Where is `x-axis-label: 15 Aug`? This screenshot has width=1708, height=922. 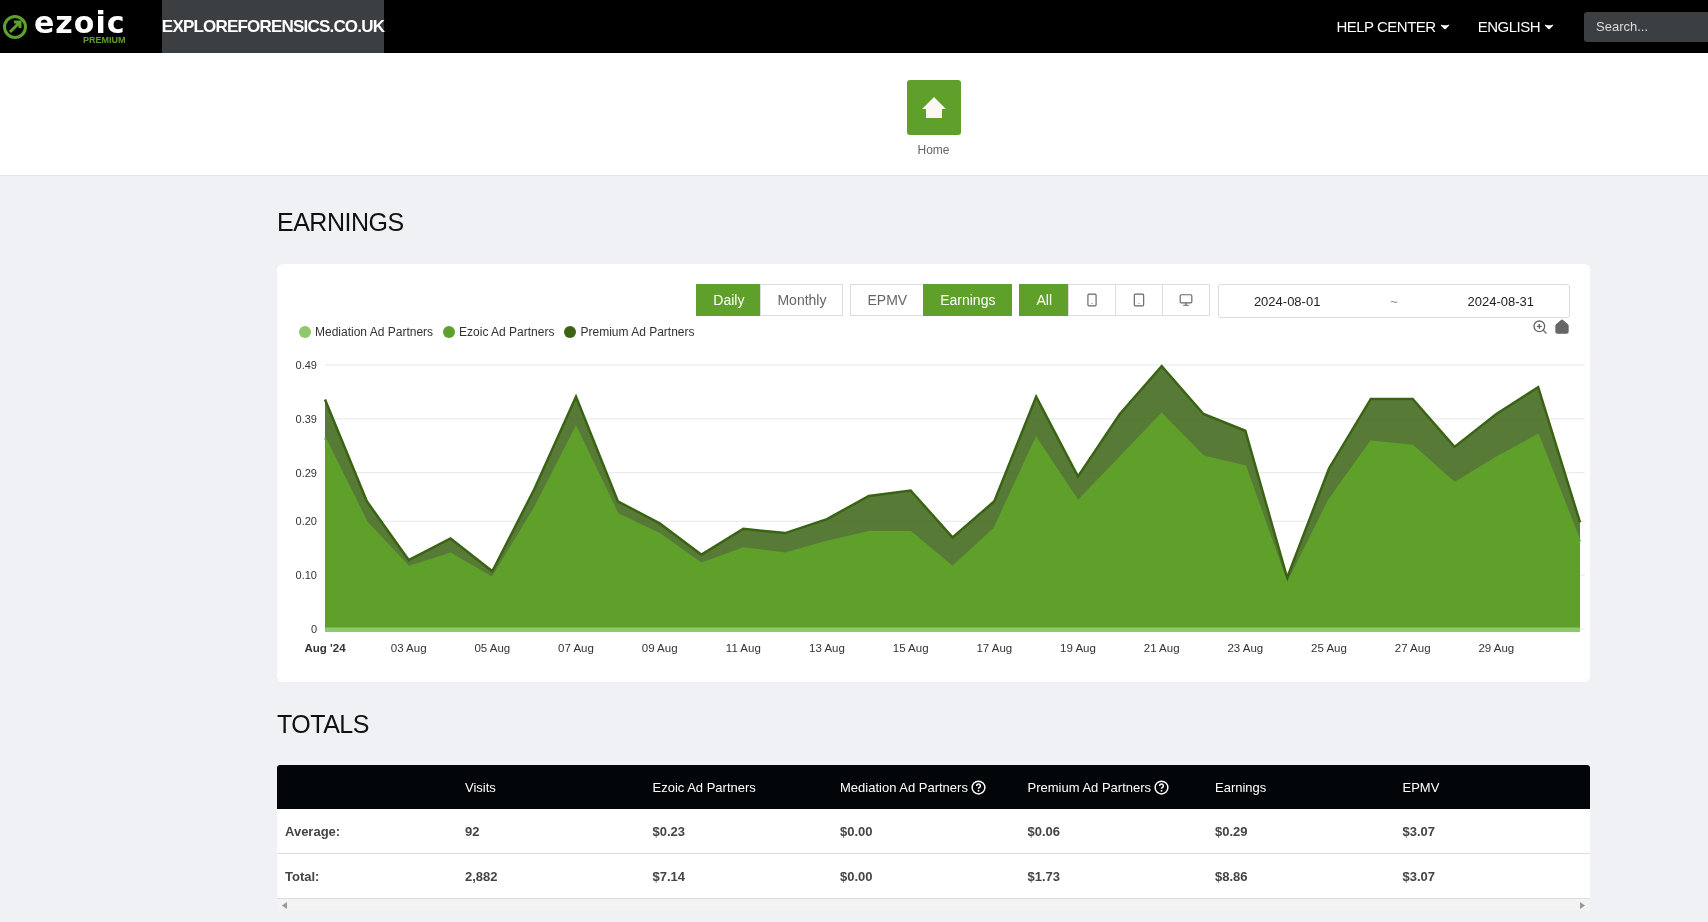 x-axis-label: 15 Aug is located at coordinates (910, 648).